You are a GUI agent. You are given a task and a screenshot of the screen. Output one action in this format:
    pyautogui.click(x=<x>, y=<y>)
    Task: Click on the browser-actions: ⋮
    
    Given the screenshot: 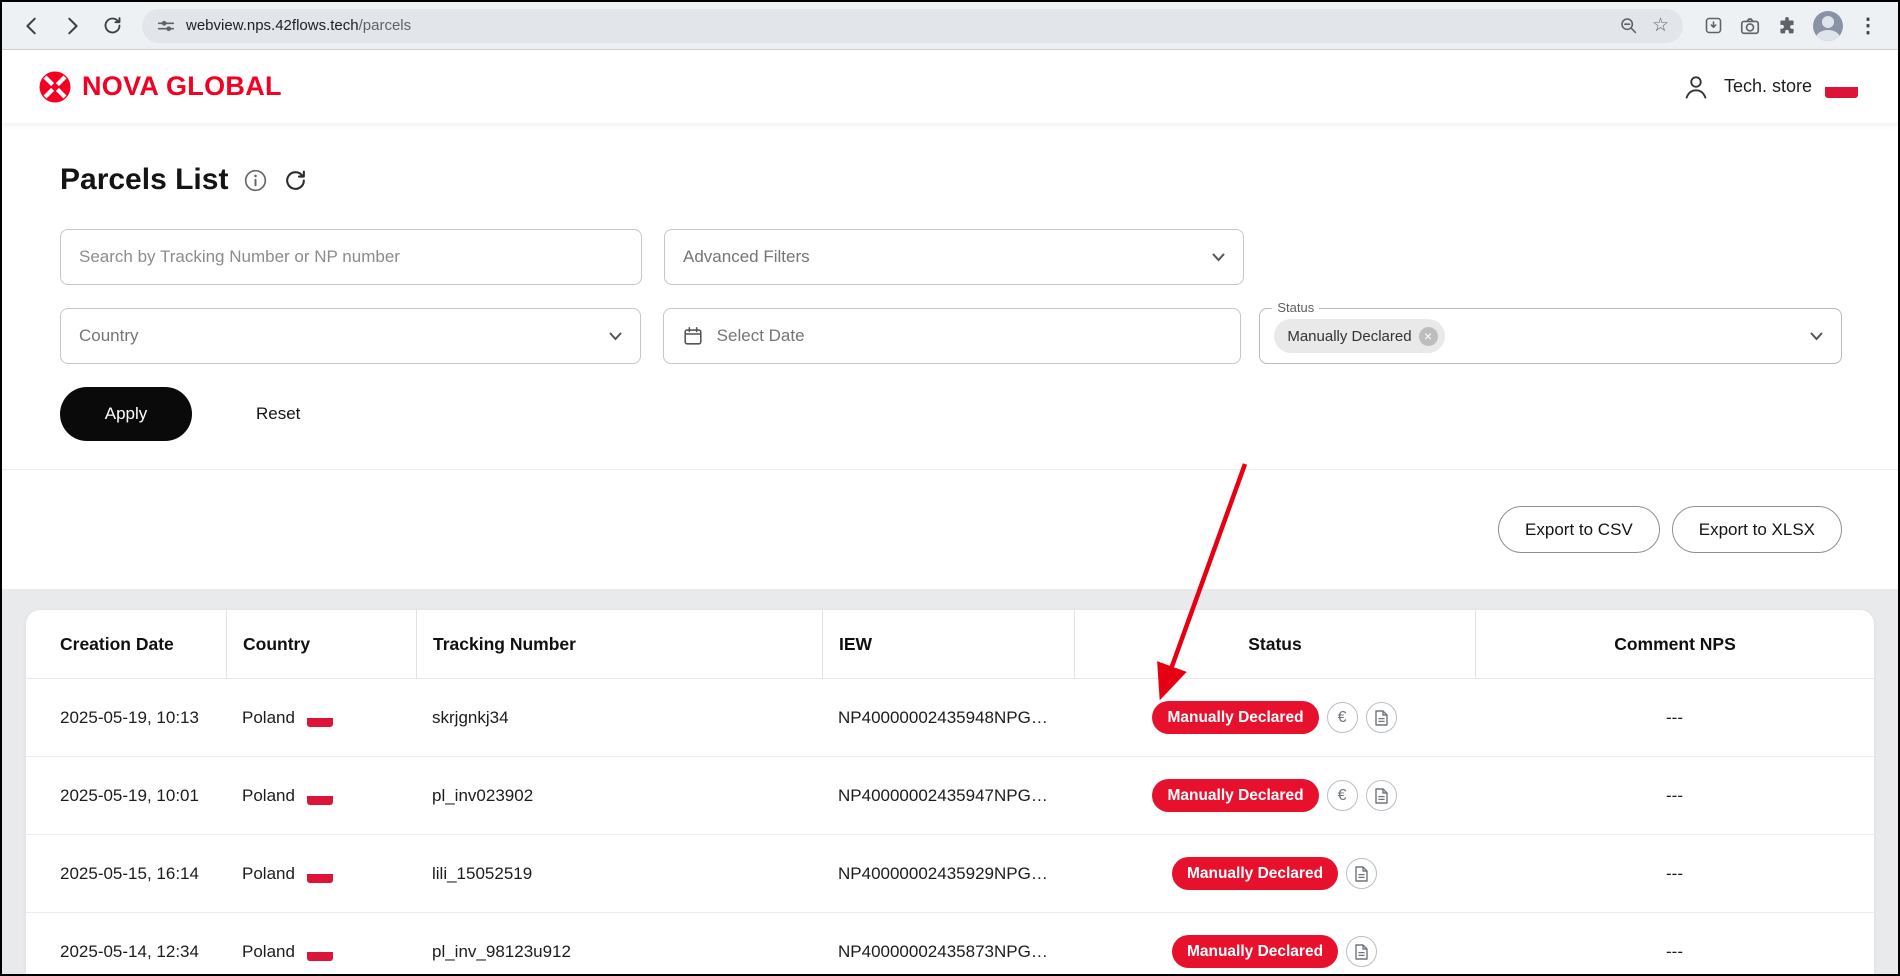 What is the action you would take?
    pyautogui.click(x=1790, y=25)
    